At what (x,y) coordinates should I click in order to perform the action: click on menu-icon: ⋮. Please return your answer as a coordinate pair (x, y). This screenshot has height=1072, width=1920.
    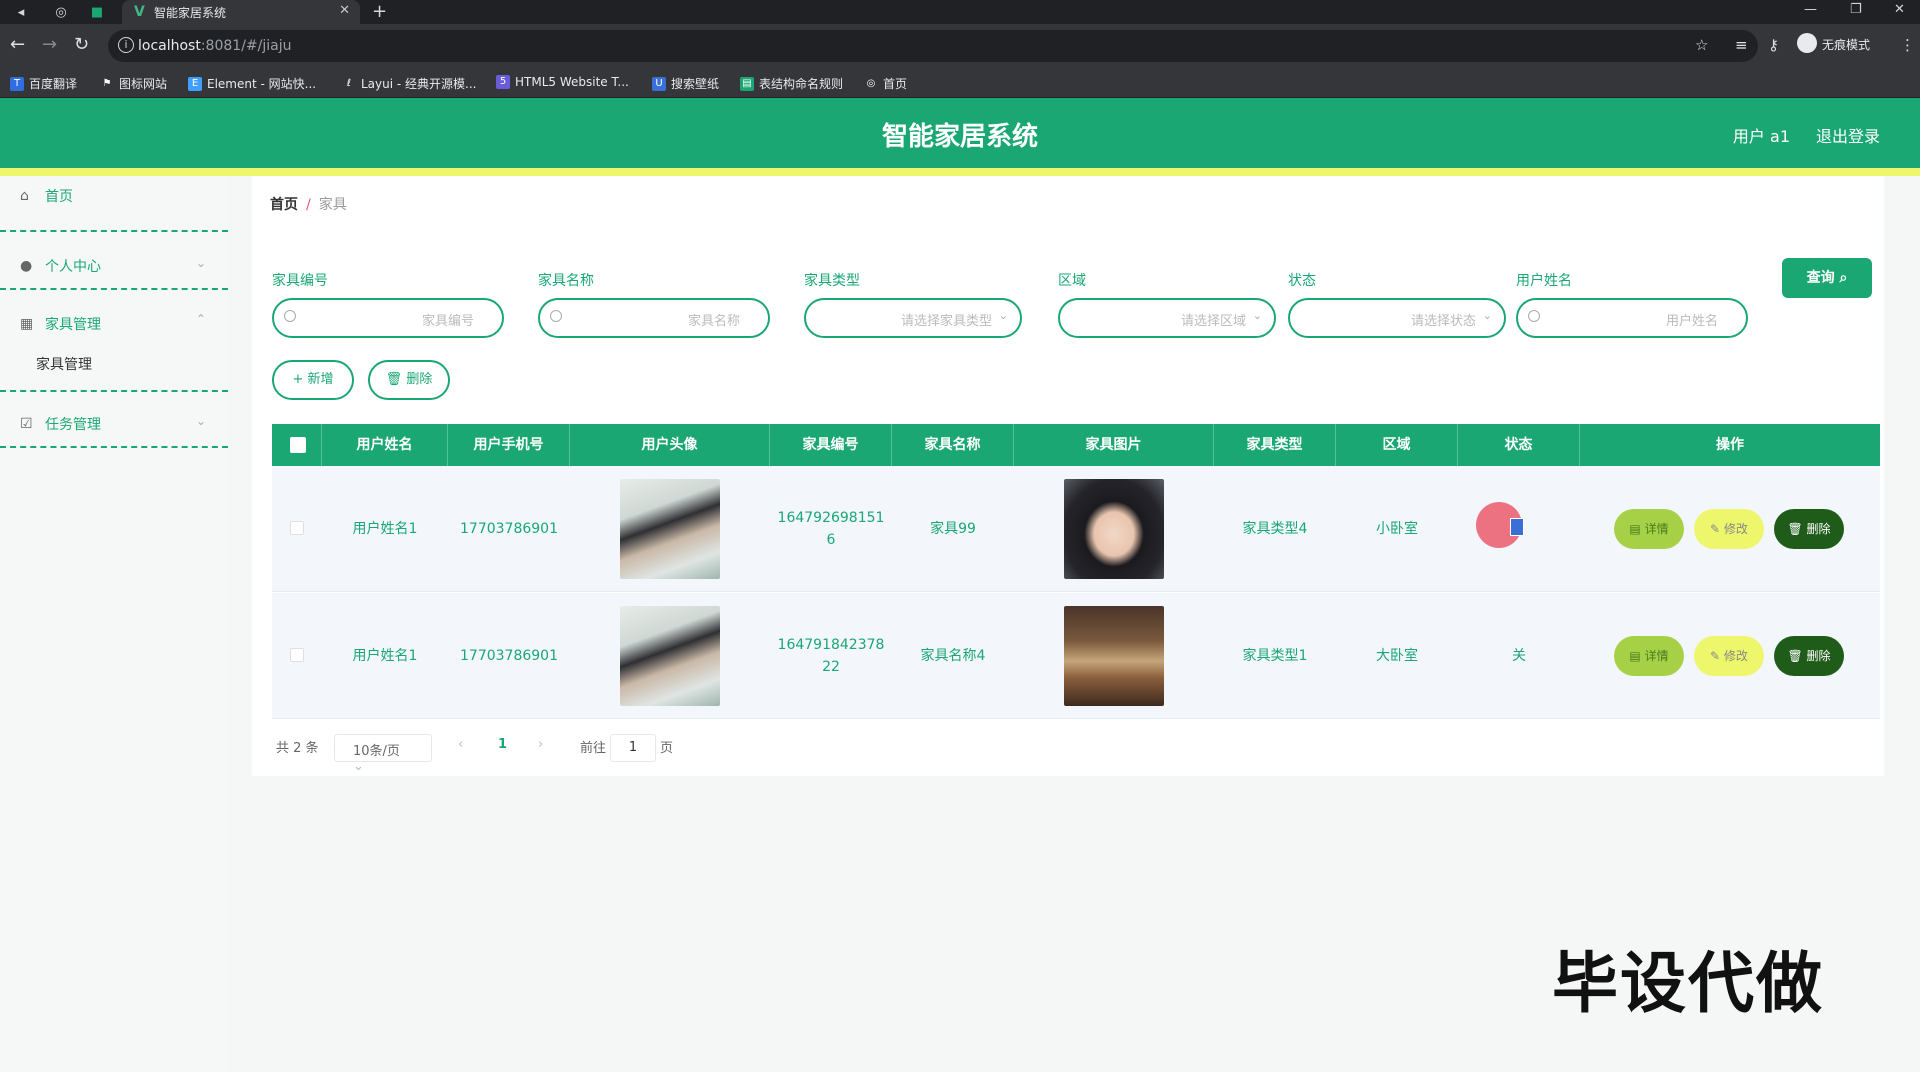
    Looking at the image, I should click on (1907, 45).